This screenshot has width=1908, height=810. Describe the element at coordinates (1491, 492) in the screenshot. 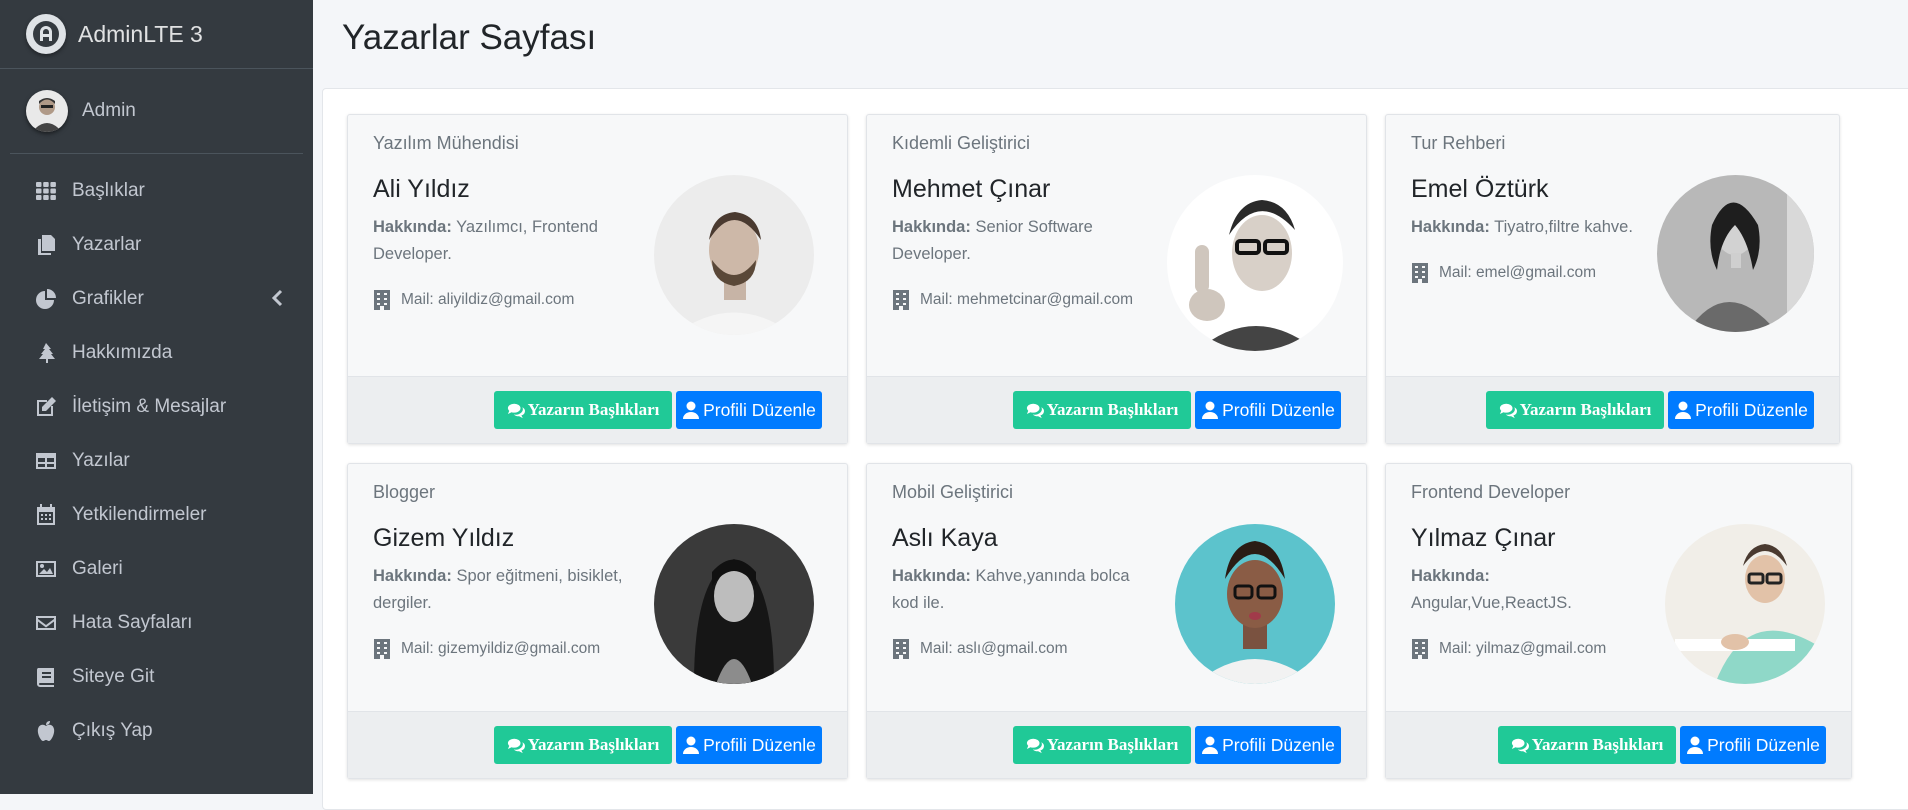

I see `author-role: Frontend Developer` at that location.